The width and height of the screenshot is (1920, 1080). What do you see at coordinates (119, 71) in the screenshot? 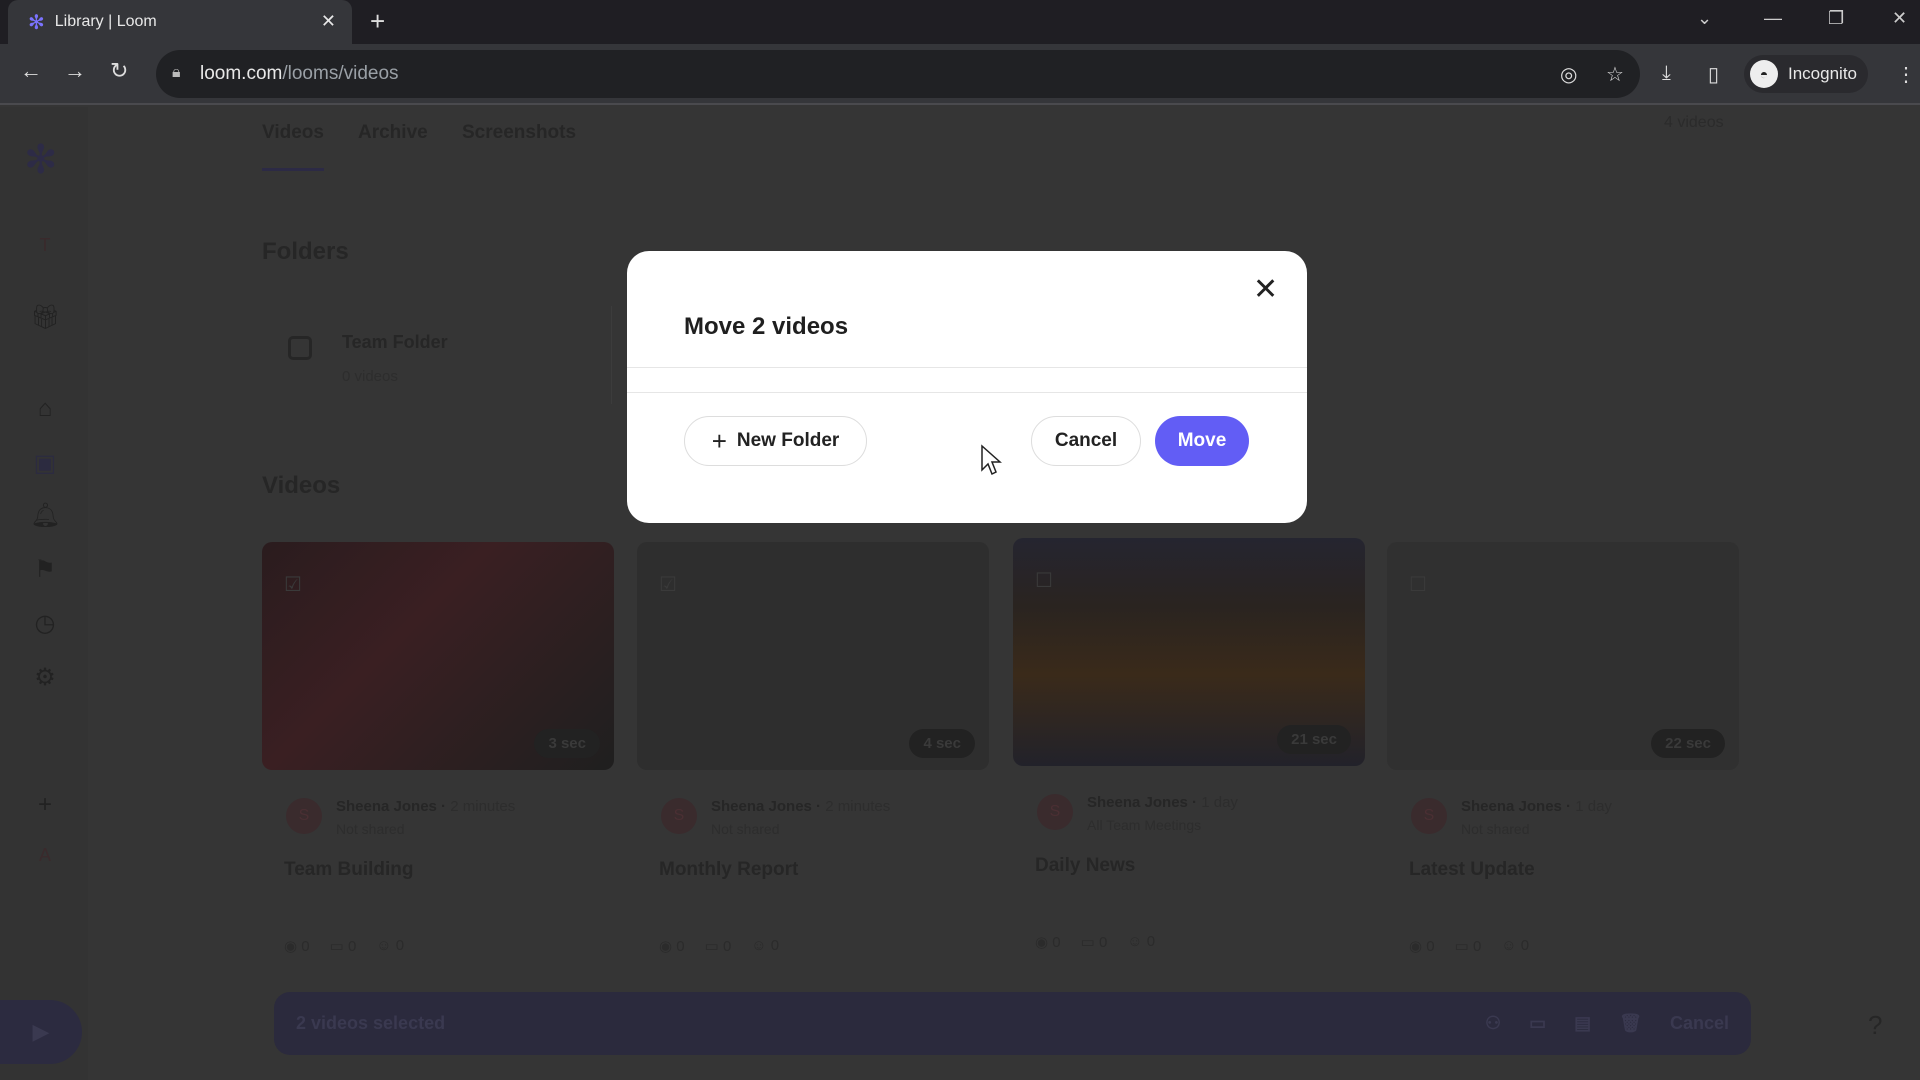
I see `reload-icon: ↻` at bounding box center [119, 71].